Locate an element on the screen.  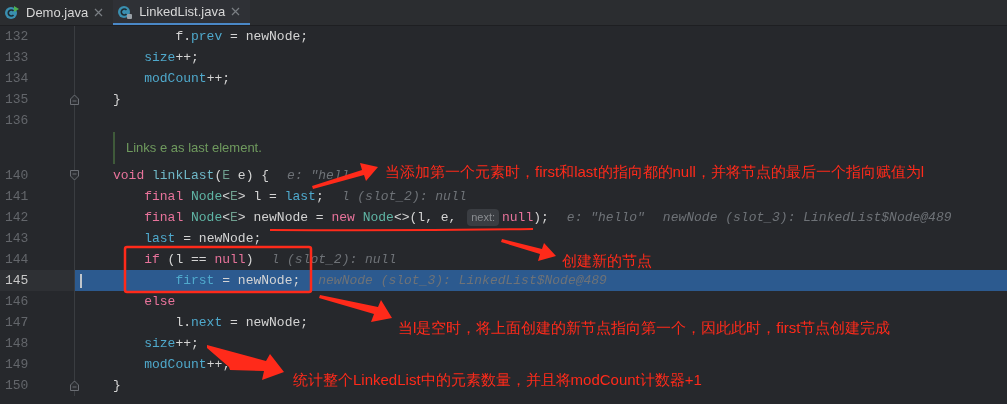
line-number: 142 is located at coordinates (16, 217).